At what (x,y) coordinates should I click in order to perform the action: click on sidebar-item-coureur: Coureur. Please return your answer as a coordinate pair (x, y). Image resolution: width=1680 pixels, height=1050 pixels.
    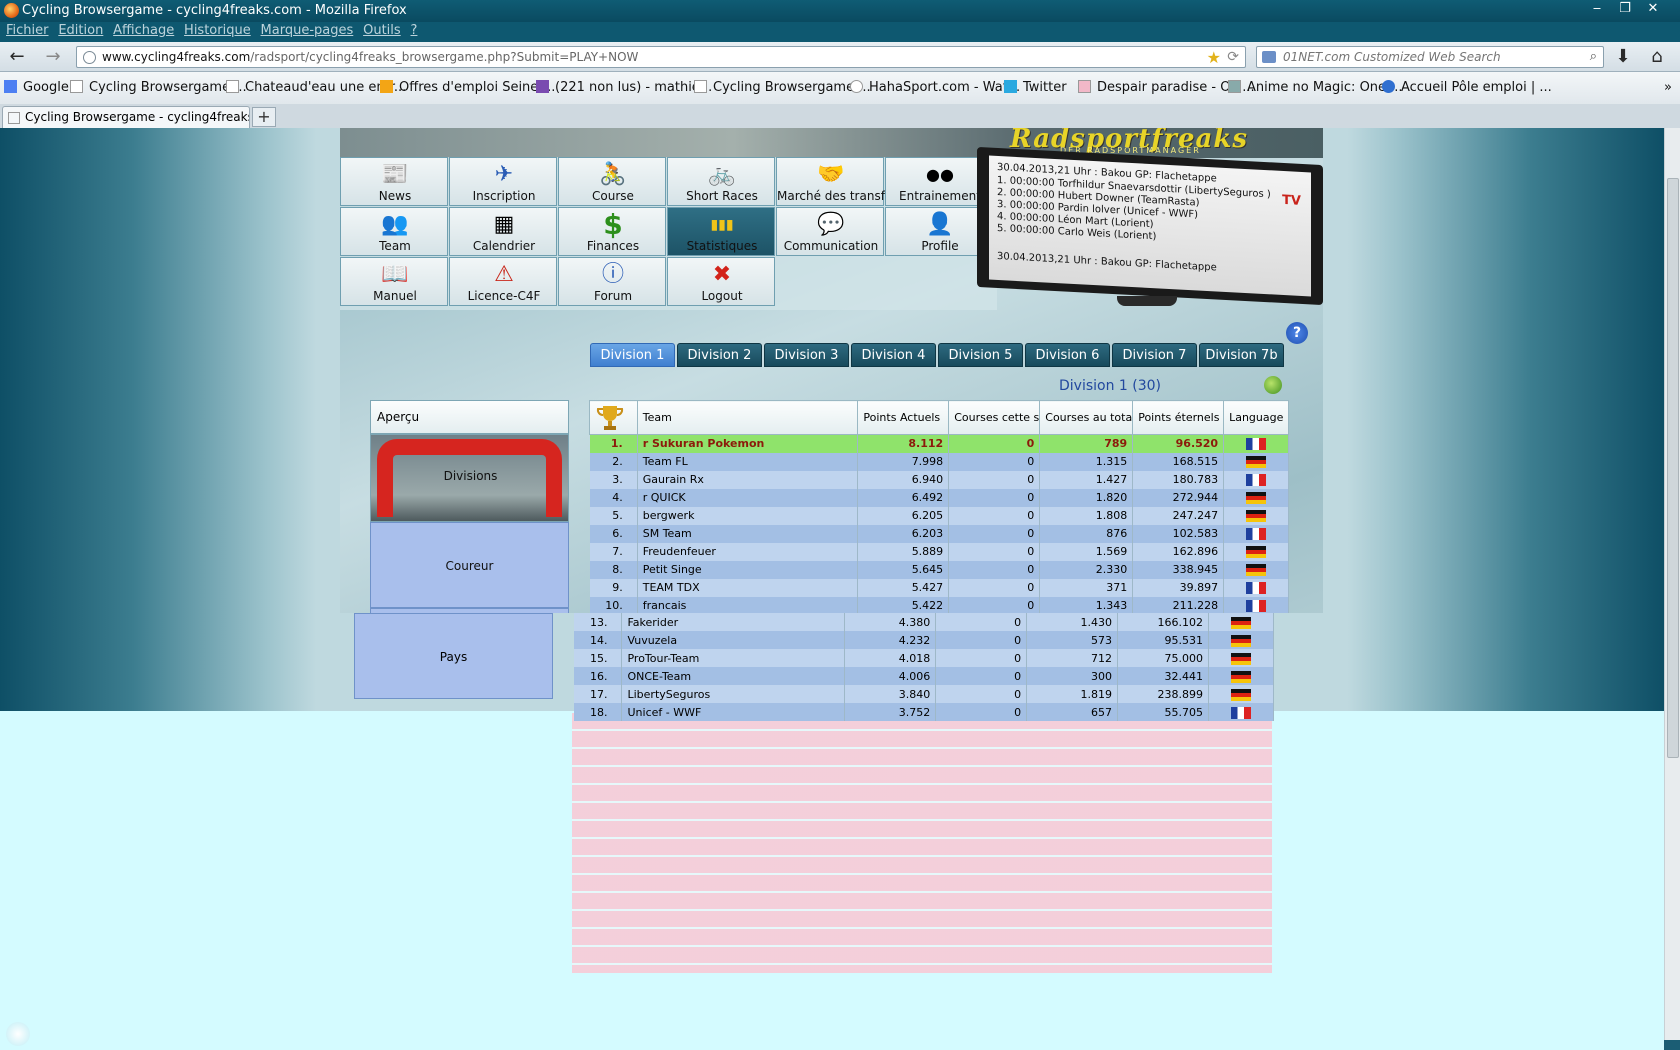
    Looking at the image, I should click on (469, 565).